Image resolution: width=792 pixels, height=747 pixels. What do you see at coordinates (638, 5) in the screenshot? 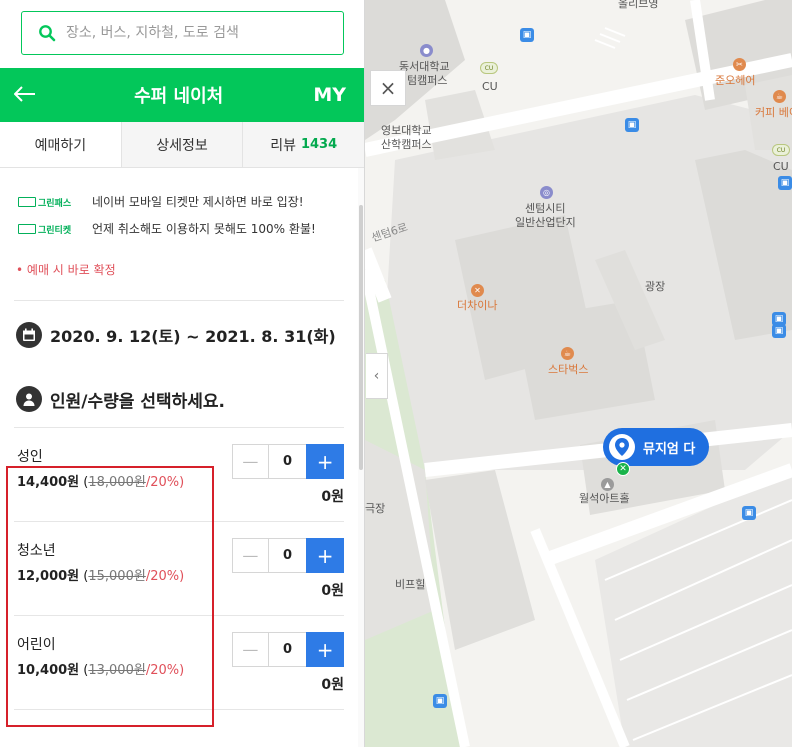
I see `map-label-oliveyoung: 올리브영` at bounding box center [638, 5].